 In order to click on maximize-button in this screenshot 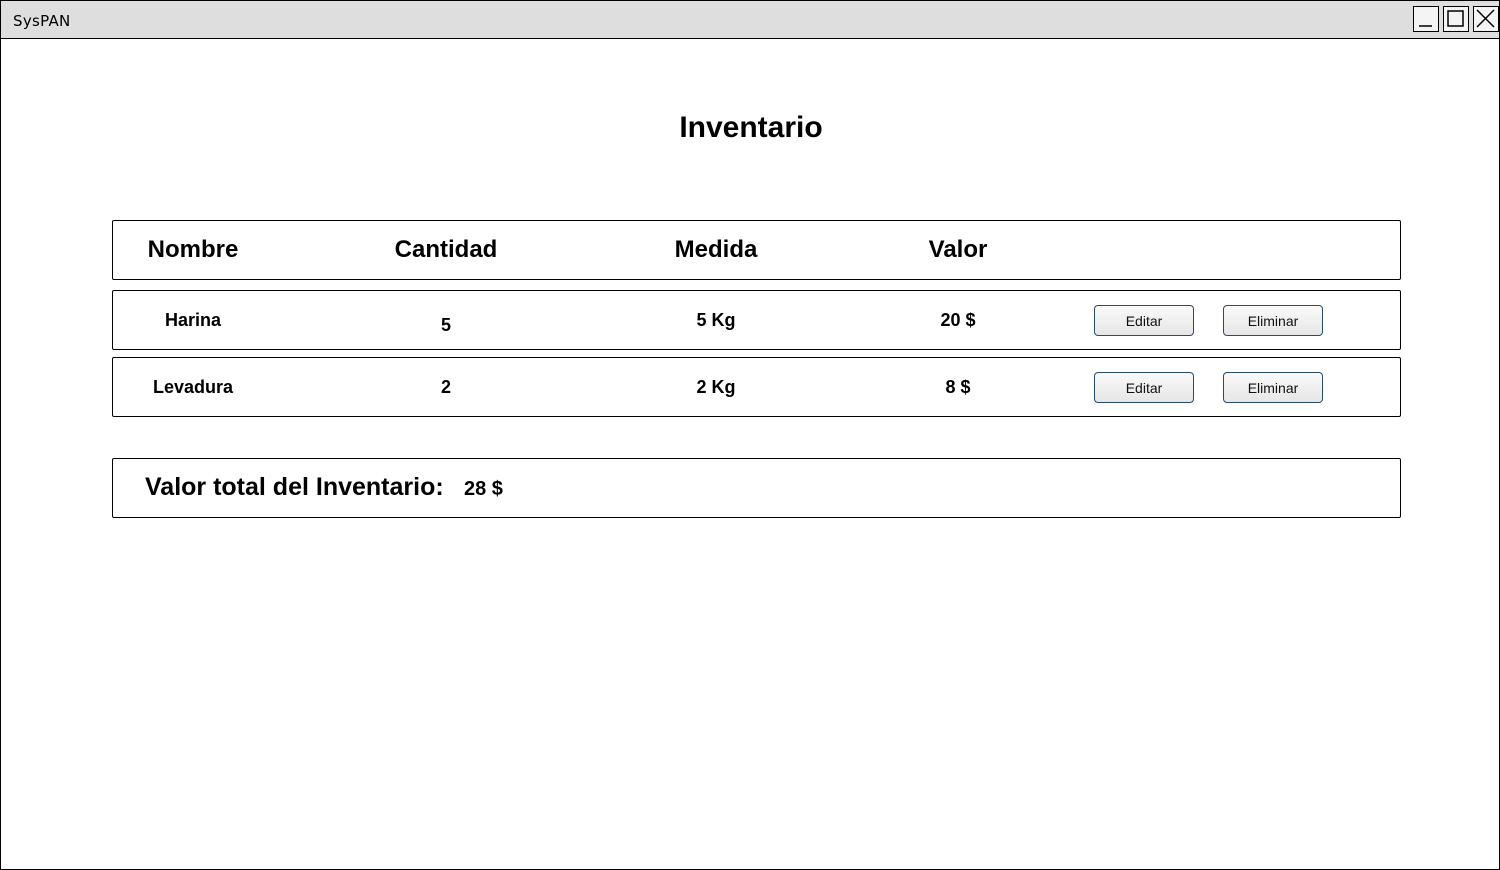, I will do `click(1456, 19)`.